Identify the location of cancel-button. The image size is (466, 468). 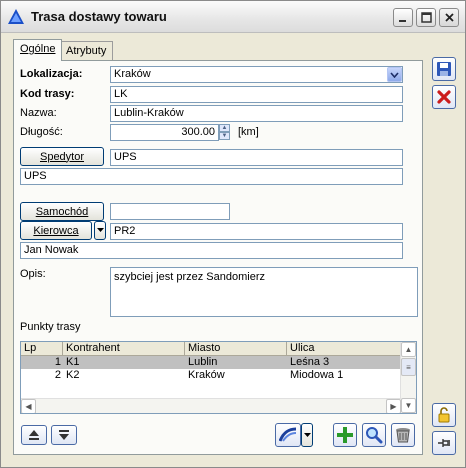
(444, 97).